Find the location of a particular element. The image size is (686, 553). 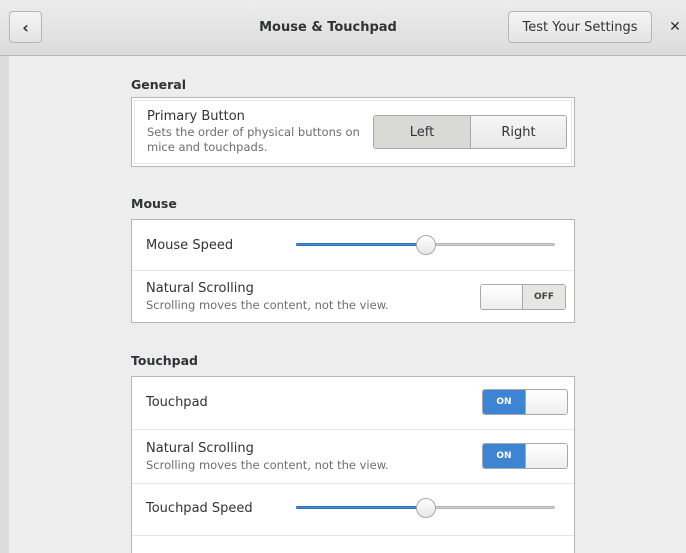

touchpad-speed-slider is located at coordinates (425, 508).